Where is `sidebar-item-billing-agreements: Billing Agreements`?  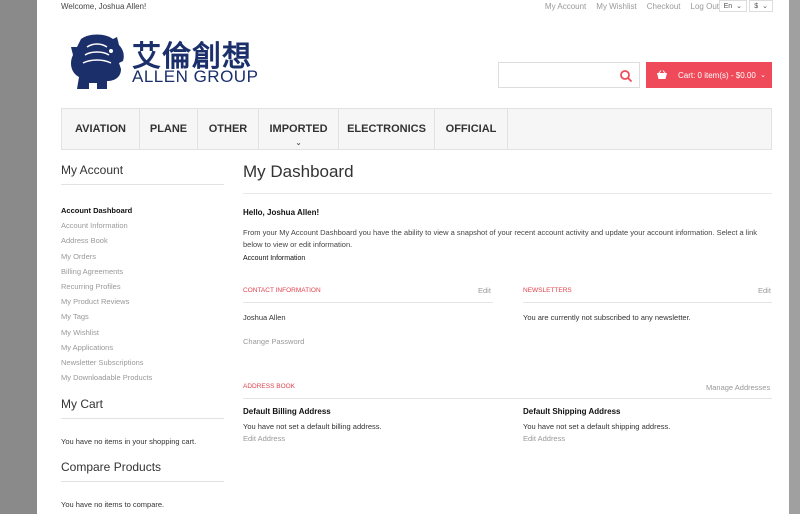
sidebar-item-billing-agreements: Billing Agreements is located at coordinates (142, 271).